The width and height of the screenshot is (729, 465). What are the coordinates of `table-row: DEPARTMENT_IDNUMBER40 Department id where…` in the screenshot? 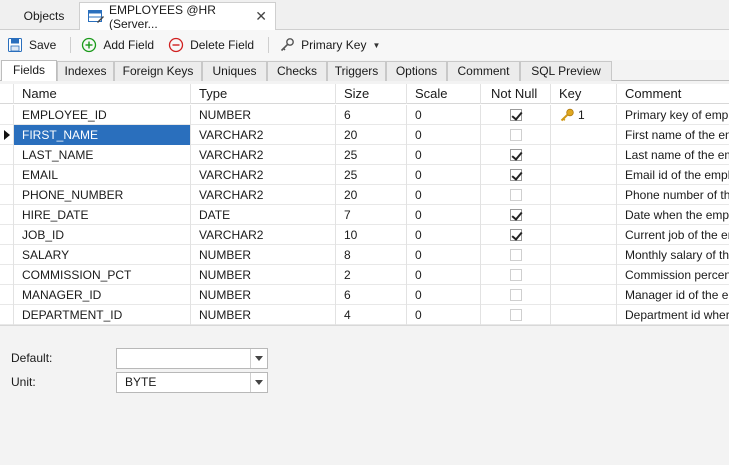 It's located at (364, 315).